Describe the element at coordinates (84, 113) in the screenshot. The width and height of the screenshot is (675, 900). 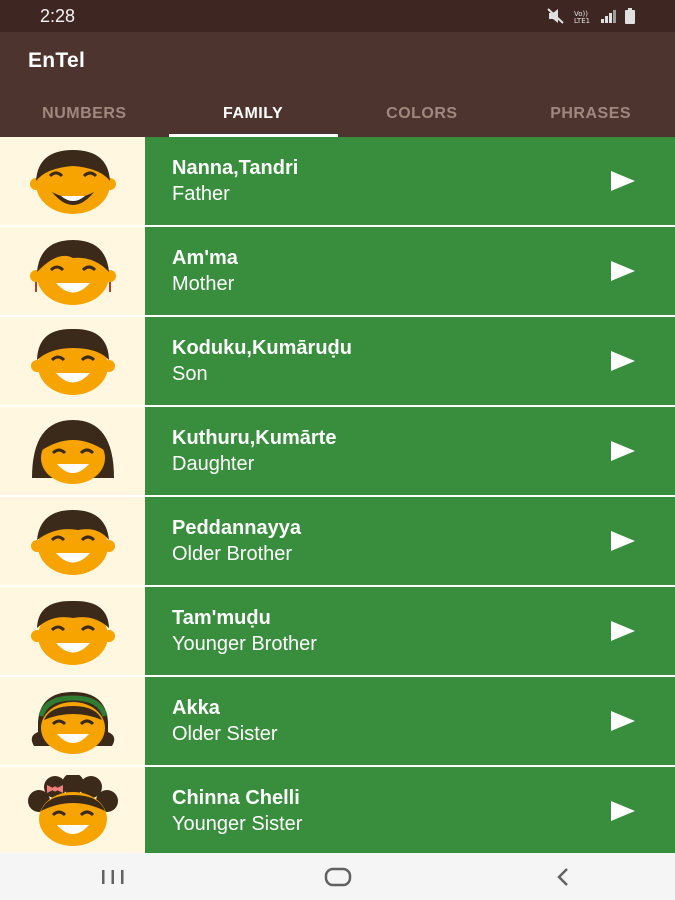
I see `tab-numbers: NUMBERS` at that location.